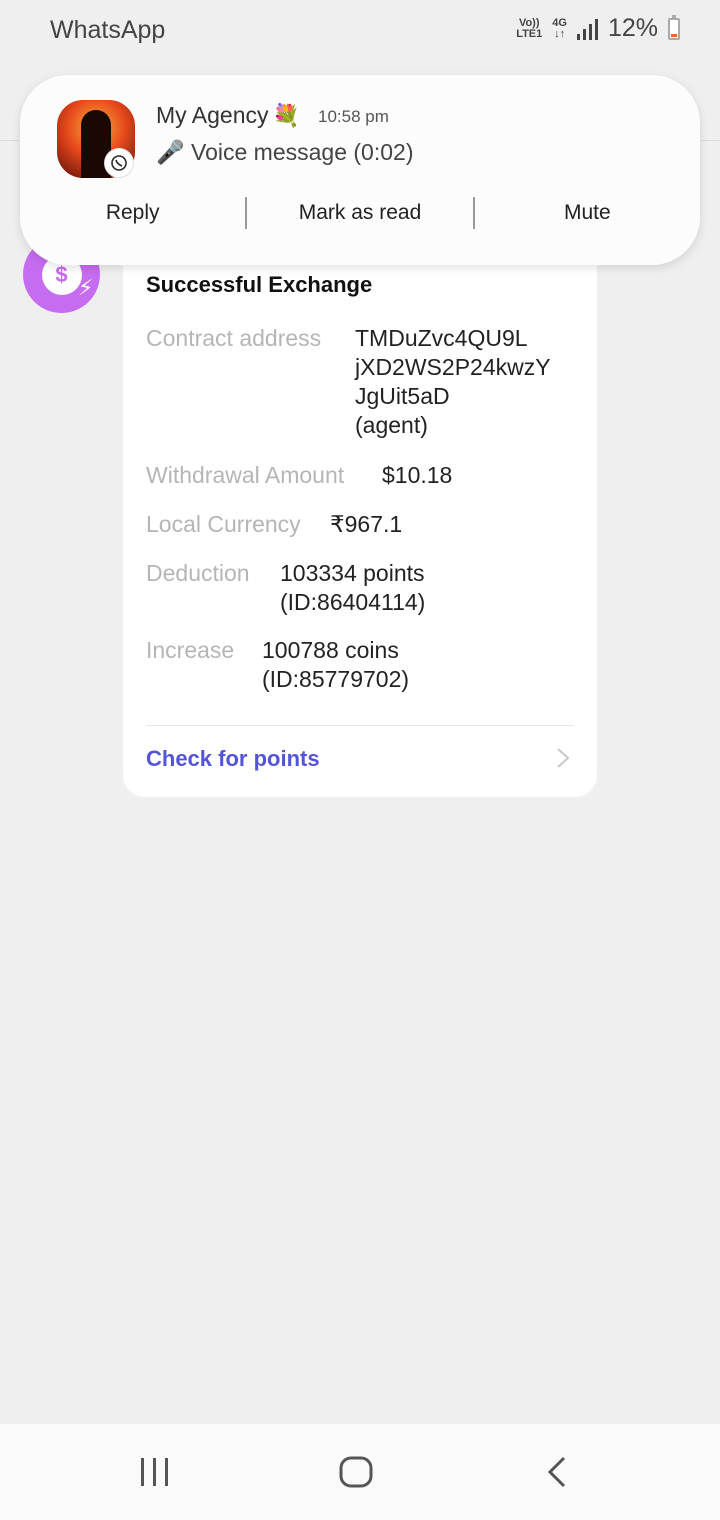  Describe the element at coordinates (212, 115) in the screenshot. I see `sender-name: My Agency` at that location.